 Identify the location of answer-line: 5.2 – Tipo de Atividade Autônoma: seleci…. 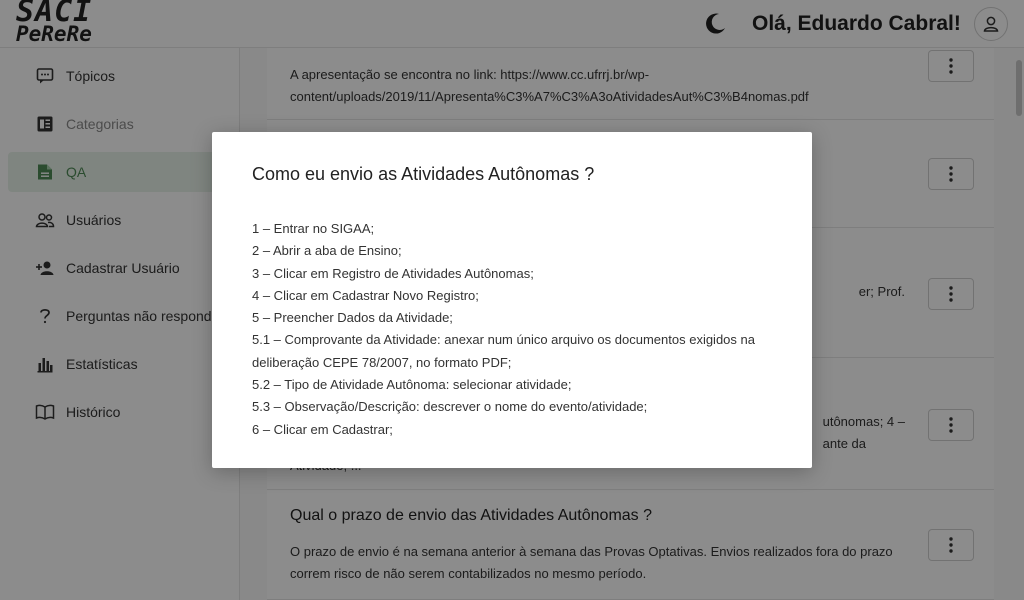
(412, 385).